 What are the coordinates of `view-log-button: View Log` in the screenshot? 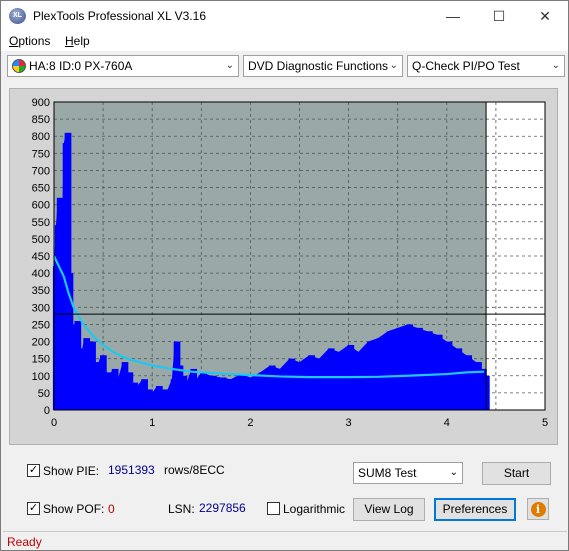 It's located at (389, 509).